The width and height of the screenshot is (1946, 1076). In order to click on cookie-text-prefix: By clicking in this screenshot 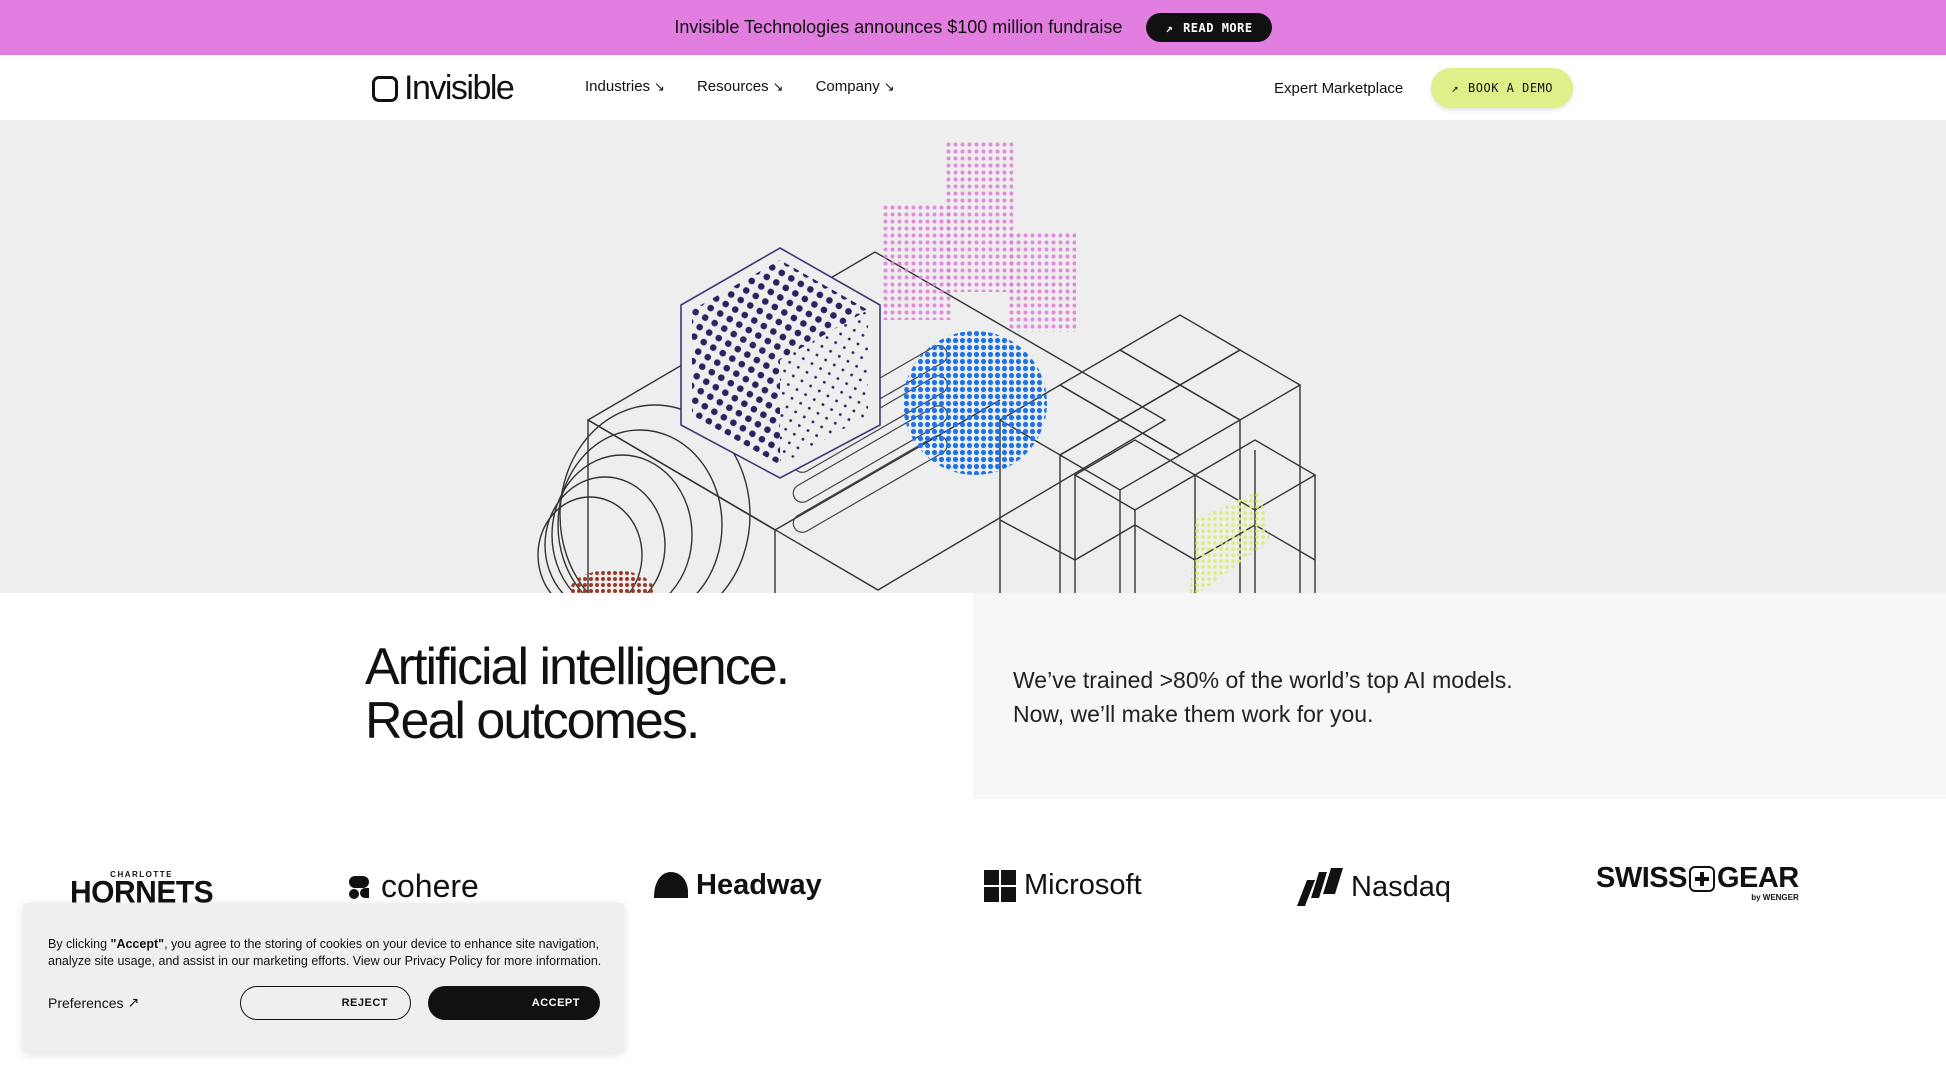, I will do `click(79, 944)`.